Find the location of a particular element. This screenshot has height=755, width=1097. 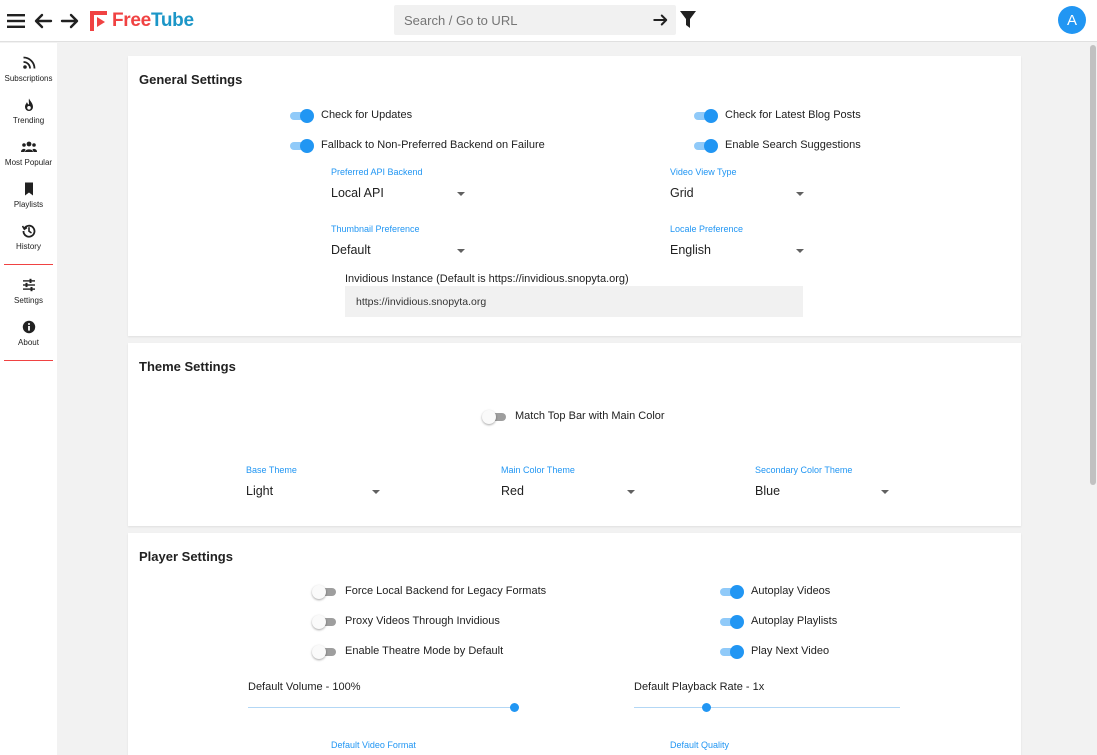

app-logo: FreeTube is located at coordinates (142, 21).